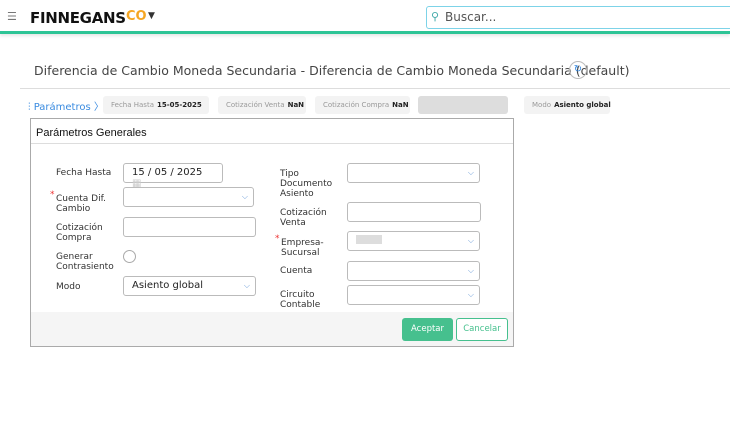 This screenshot has width=730, height=428. I want to click on circuito-contable-label: Circuito Contable, so click(300, 300).